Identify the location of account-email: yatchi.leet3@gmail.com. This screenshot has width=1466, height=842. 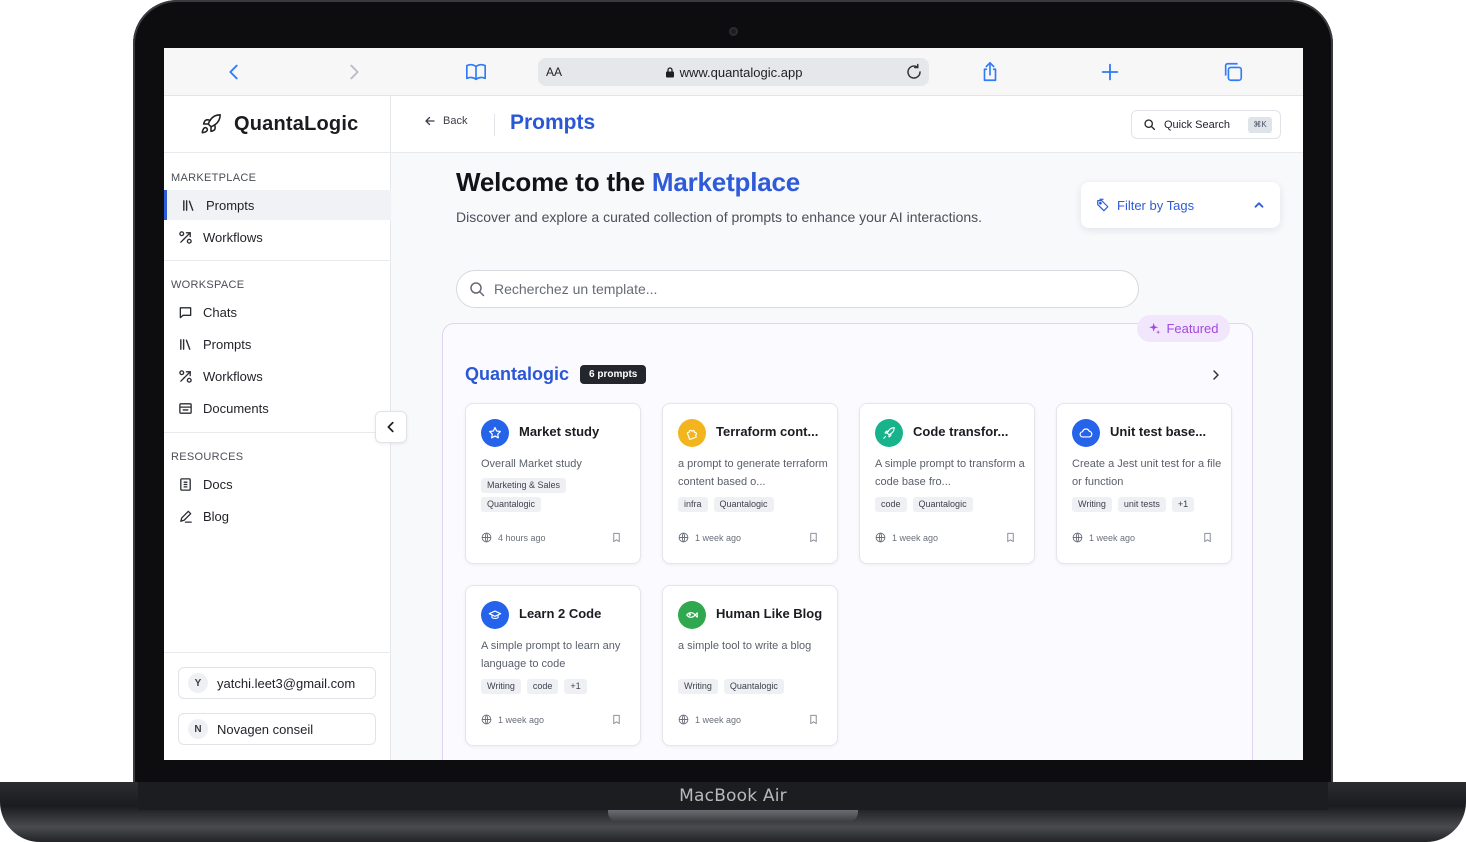
(286, 683).